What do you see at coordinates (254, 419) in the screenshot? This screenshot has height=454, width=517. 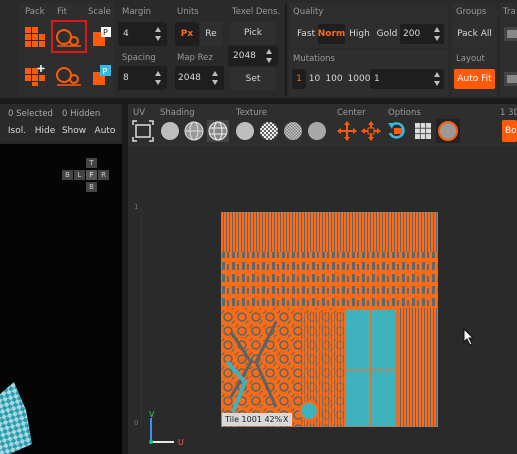 I see `tile-caption-text: Tile 1001 42%` at bounding box center [254, 419].